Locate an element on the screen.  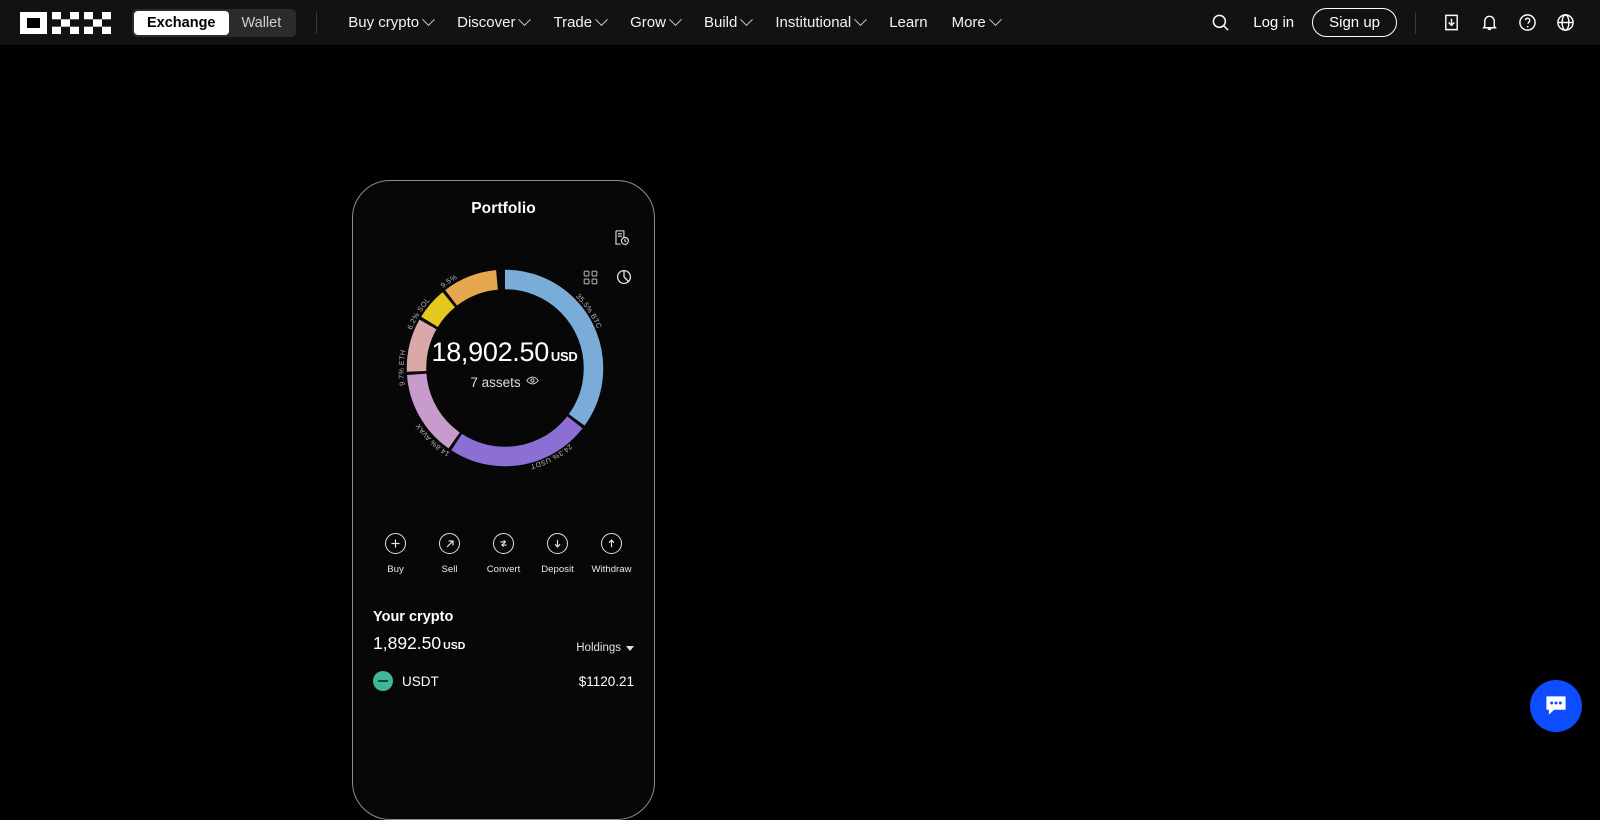
phone-mockup: Portfolio is located at coordinates (503, 500).